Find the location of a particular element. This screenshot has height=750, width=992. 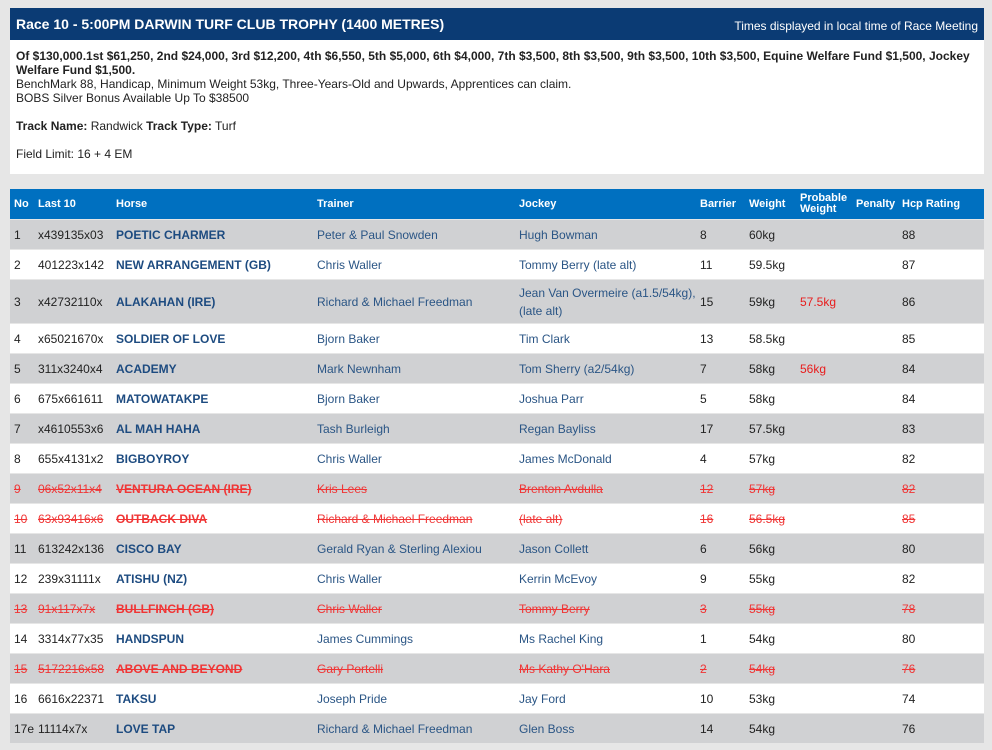

weight: 53kg is located at coordinates (762, 698).